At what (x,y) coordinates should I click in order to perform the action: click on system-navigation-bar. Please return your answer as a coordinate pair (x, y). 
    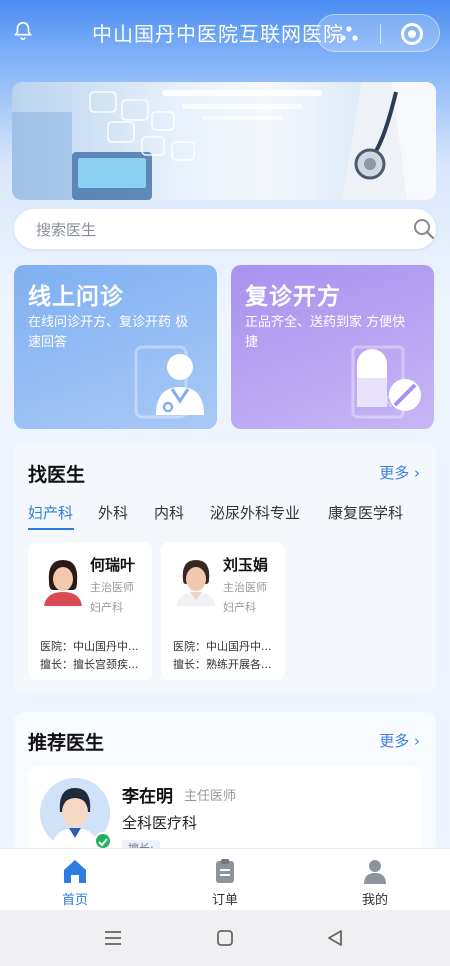
    Looking at the image, I should click on (225, 938).